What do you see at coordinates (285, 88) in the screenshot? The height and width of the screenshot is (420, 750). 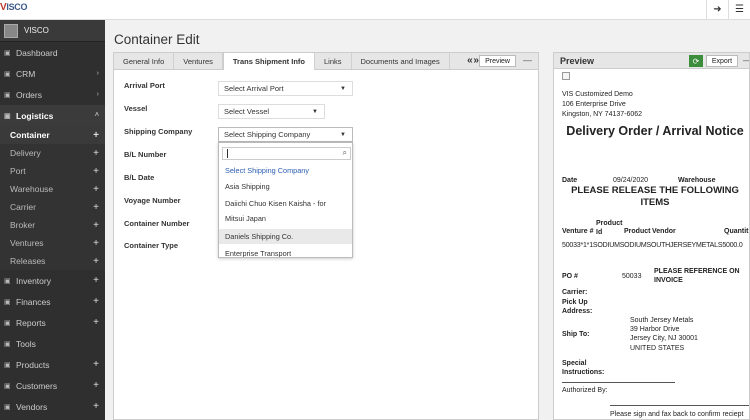 I see `arrival-port-select: Select Arrival Port ▼` at bounding box center [285, 88].